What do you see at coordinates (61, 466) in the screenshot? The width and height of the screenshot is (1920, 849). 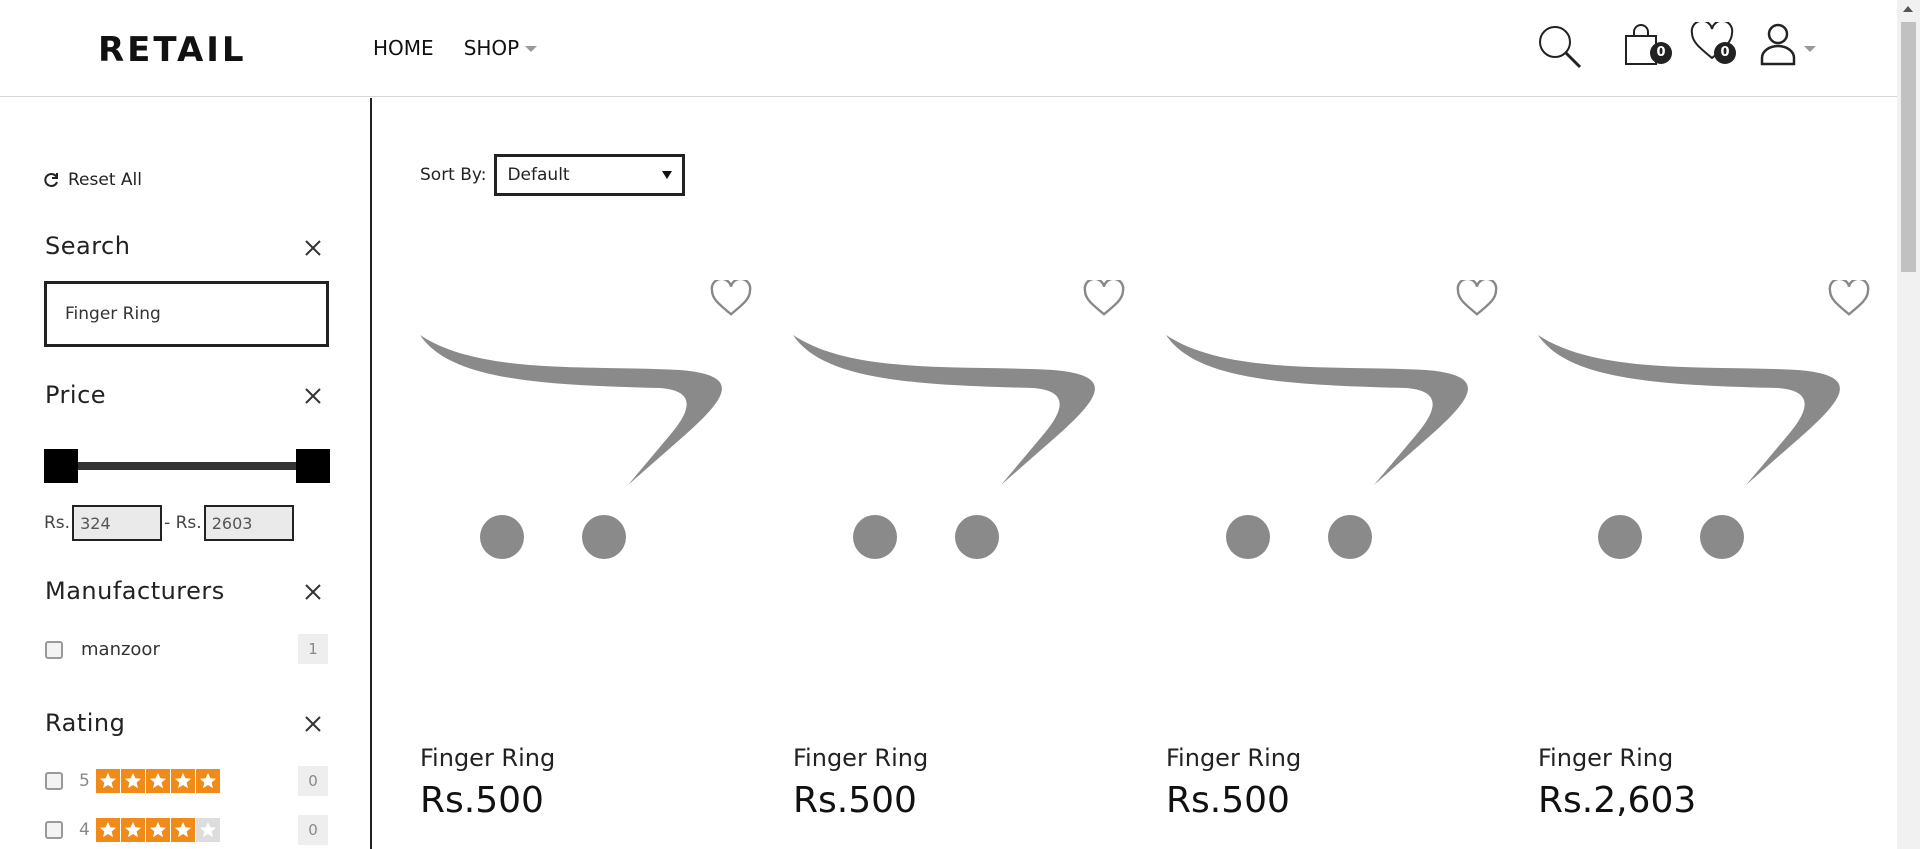 I see `price-slider-min-handle` at bounding box center [61, 466].